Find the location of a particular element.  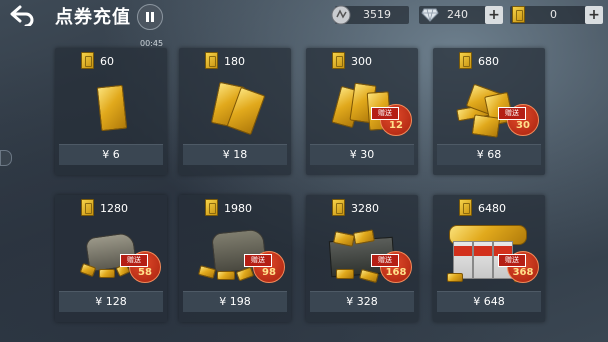

pause-button is located at coordinates (150, 17).